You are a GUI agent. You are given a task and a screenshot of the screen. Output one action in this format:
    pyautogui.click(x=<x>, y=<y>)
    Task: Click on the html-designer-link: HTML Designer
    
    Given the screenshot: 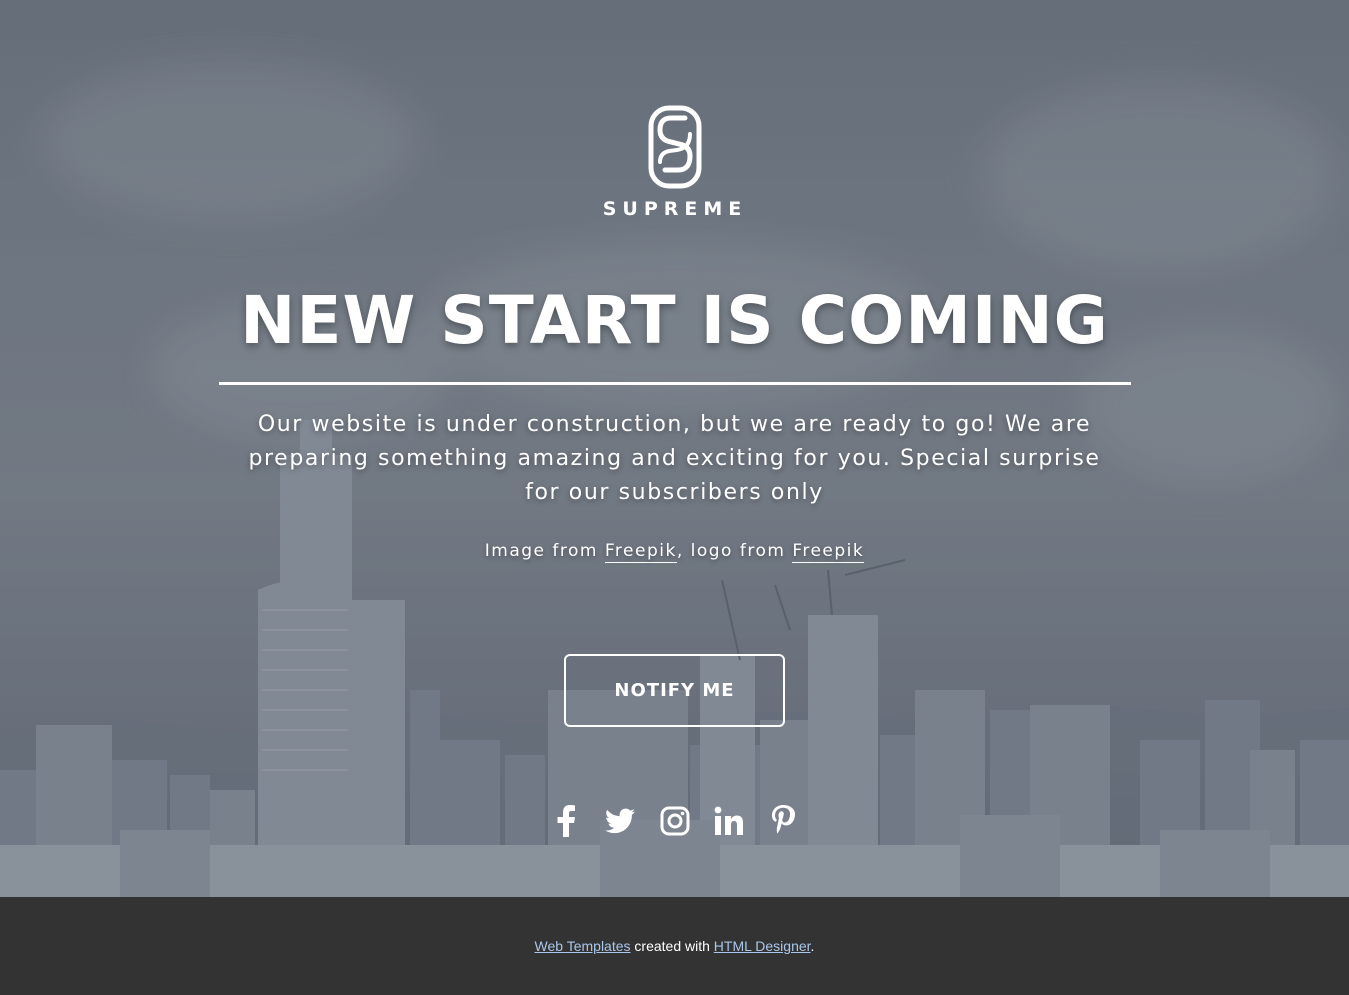 What is the action you would take?
    pyautogui.click(x=762, y=946)
    